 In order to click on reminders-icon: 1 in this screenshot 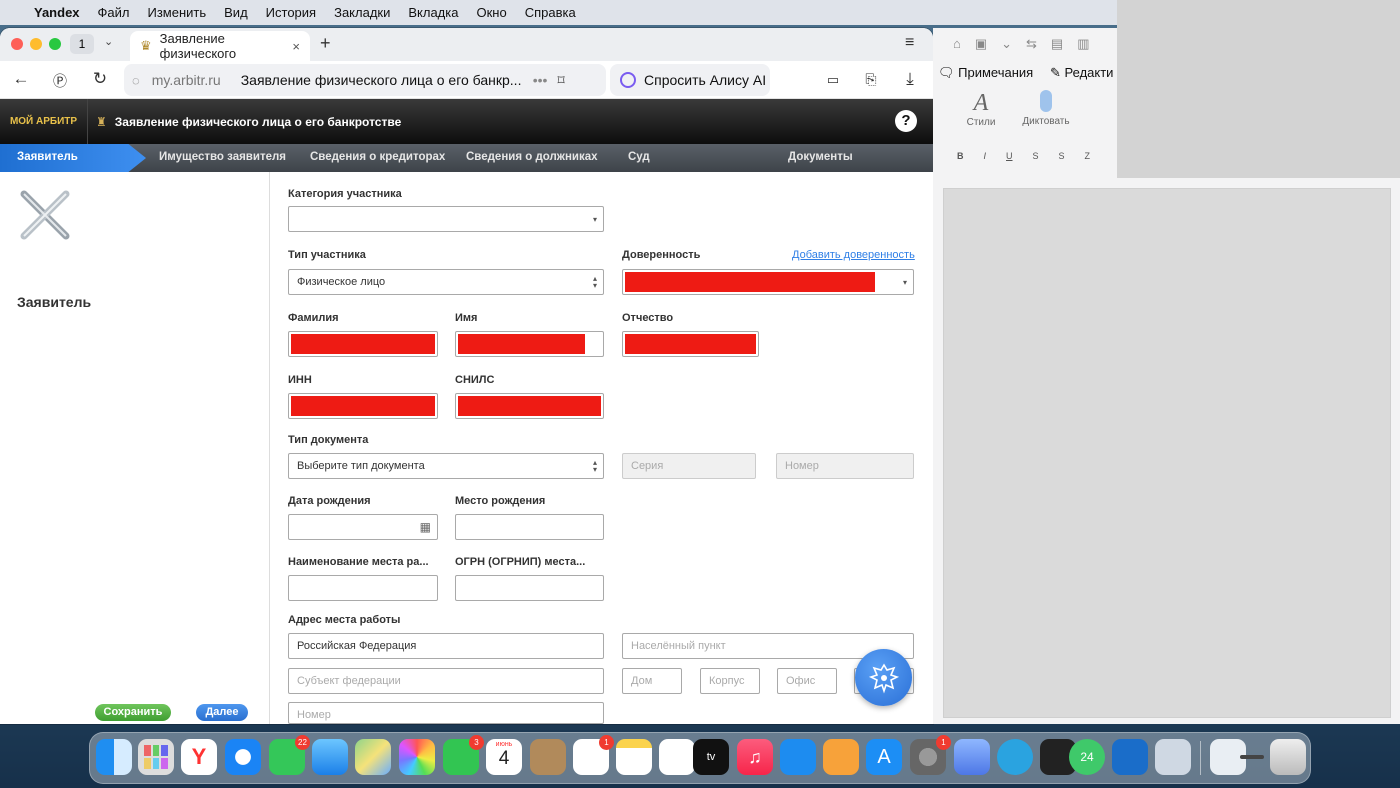, I will do `click(593, 755)`.